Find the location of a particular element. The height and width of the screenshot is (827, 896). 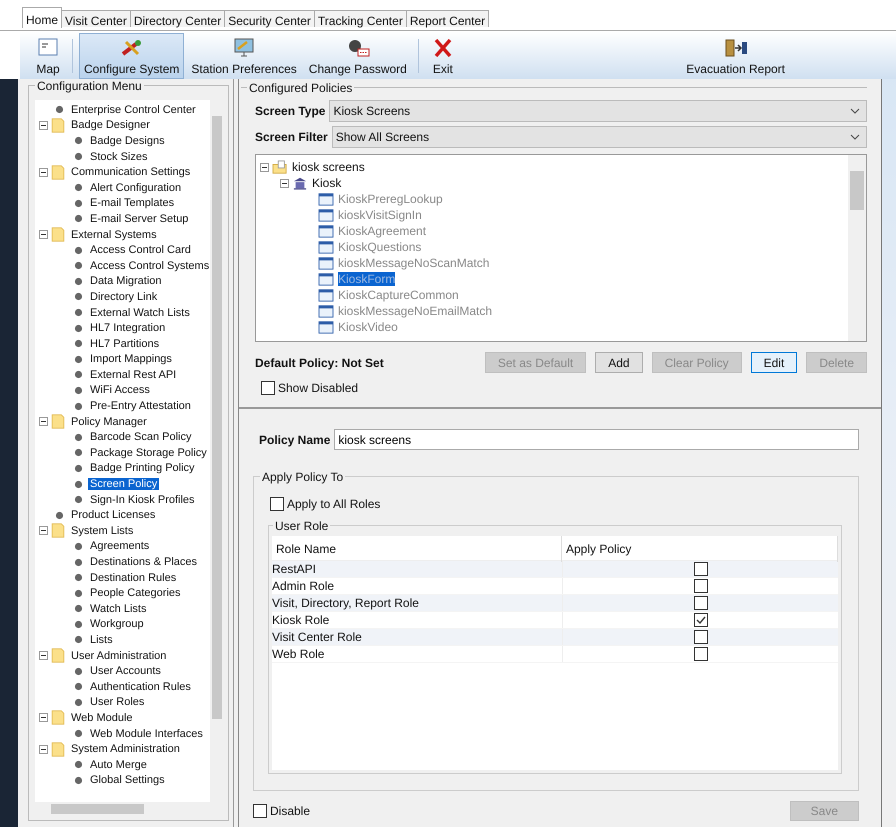

screen-filter-dropdown: Show All Screens is located at coordinates (599, 137).